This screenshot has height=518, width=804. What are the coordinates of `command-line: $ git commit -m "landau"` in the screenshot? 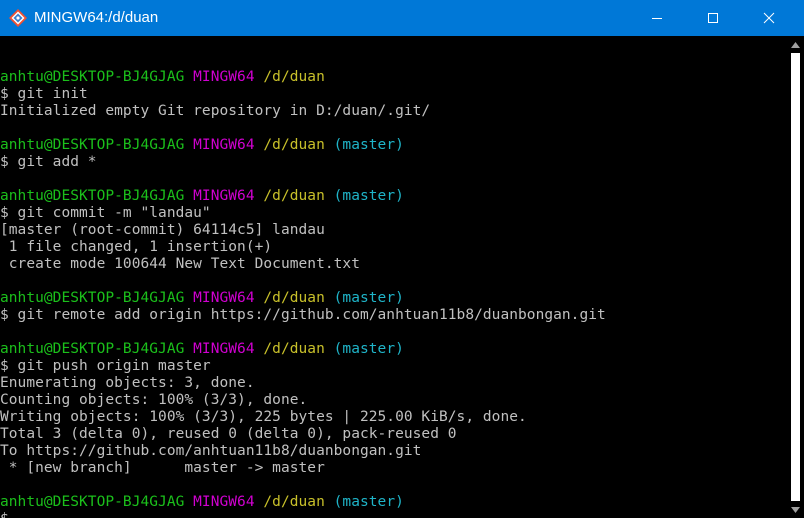 It's located at (105, 213).